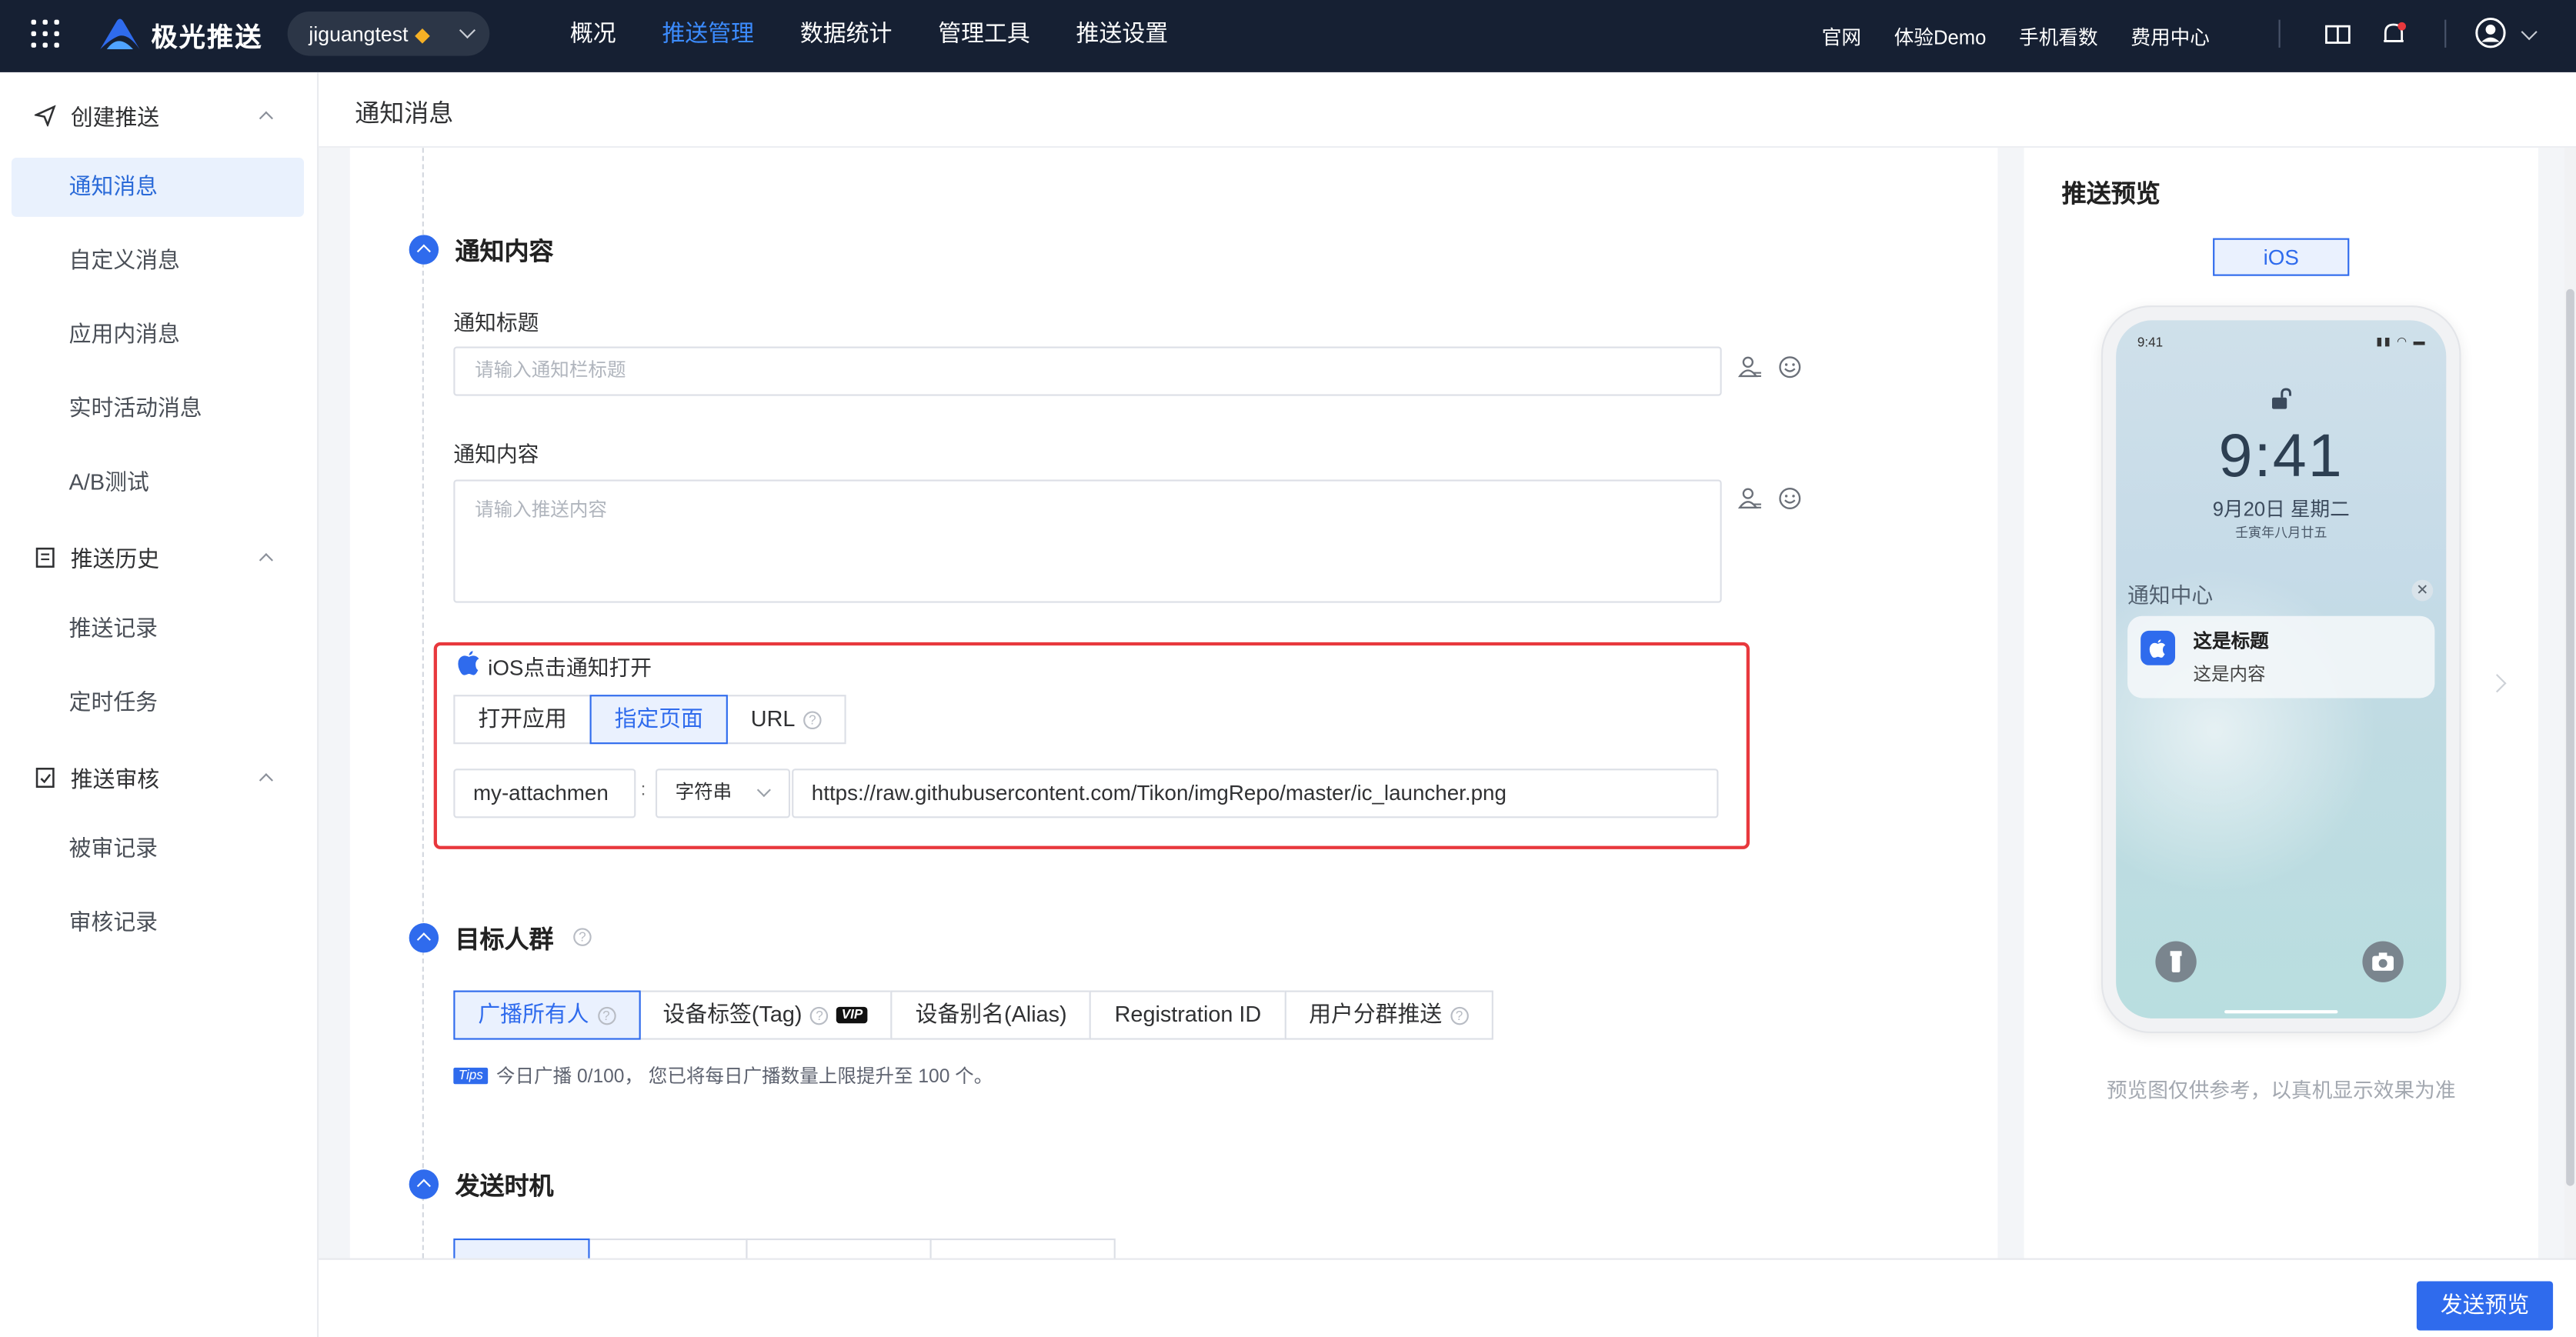  Describe the element at coordinates (2393, 34) in the screenshot. I see `bell-icon` at that location.